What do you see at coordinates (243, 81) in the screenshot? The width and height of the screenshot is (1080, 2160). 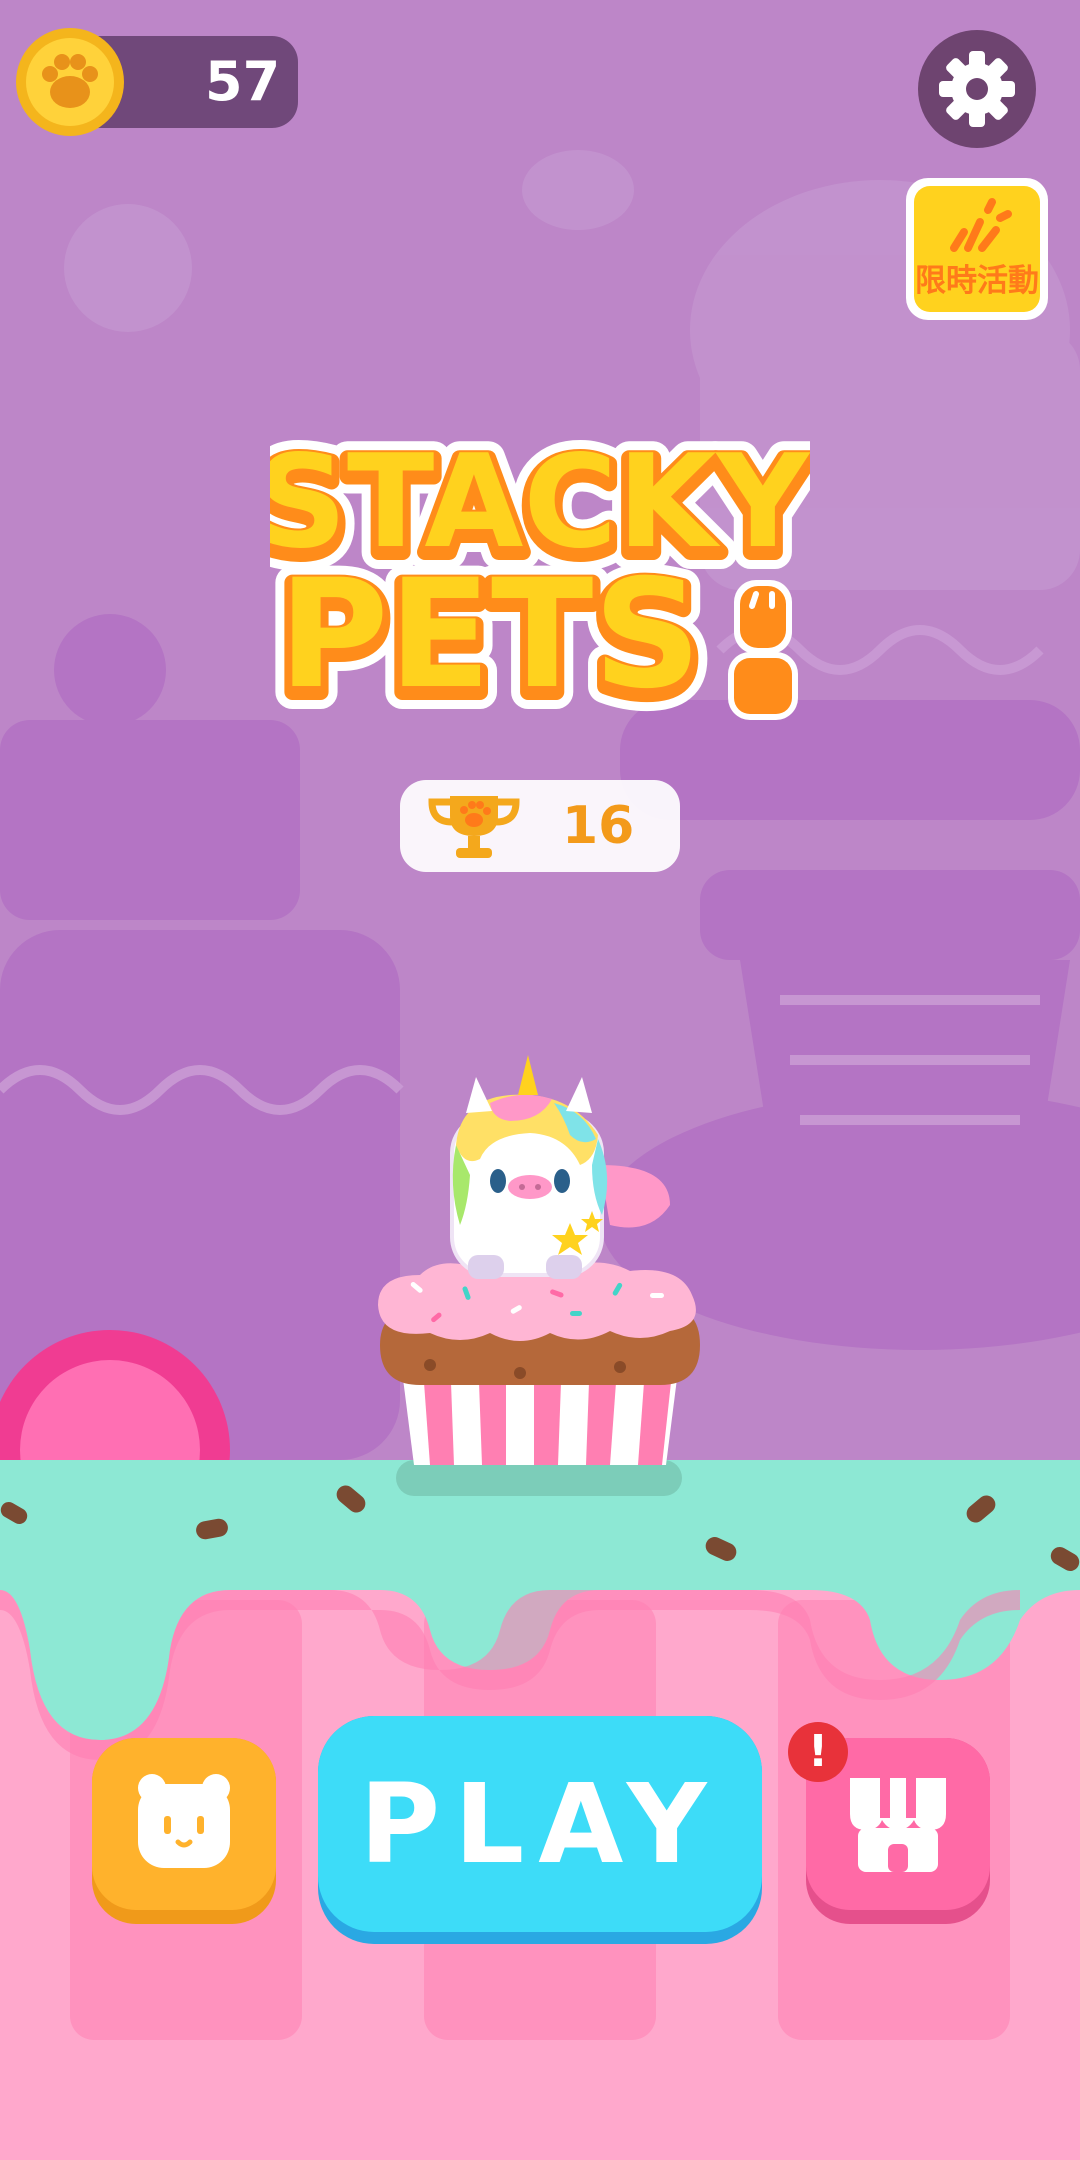 I see `coin-count: 57` at bounding box center [243, 81].